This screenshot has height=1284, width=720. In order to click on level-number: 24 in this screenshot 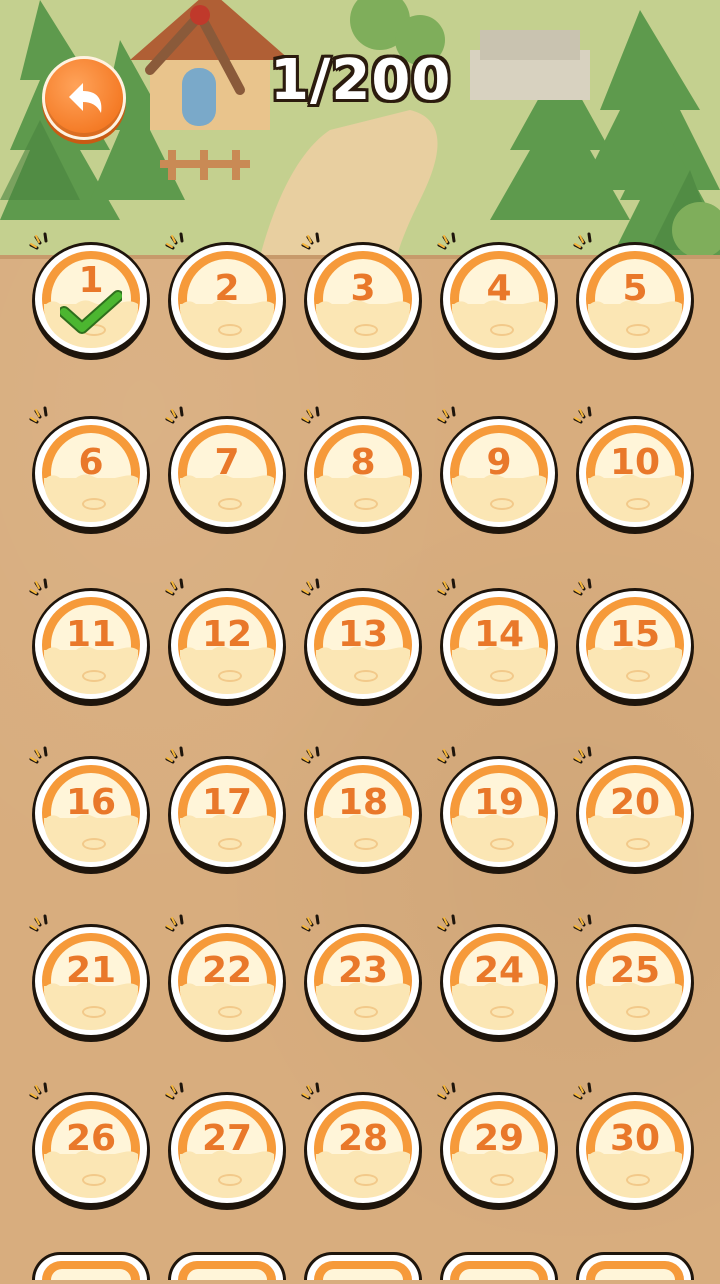, I will do `click(499, 970)`.